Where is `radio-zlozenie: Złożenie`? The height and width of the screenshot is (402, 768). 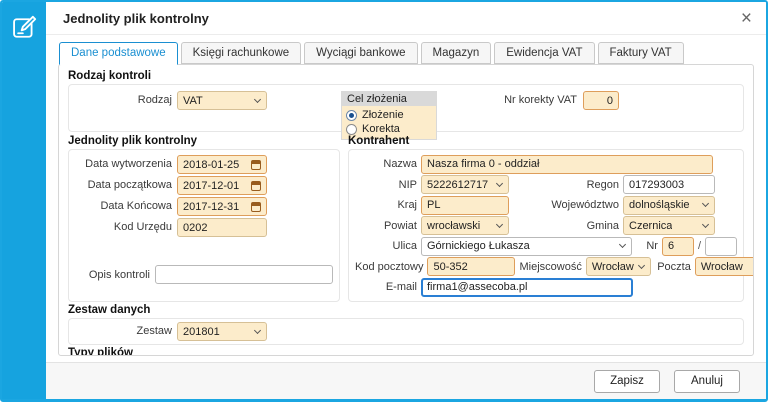 radio-zlozenie: Złożenie is located at coordinates (389, 115).